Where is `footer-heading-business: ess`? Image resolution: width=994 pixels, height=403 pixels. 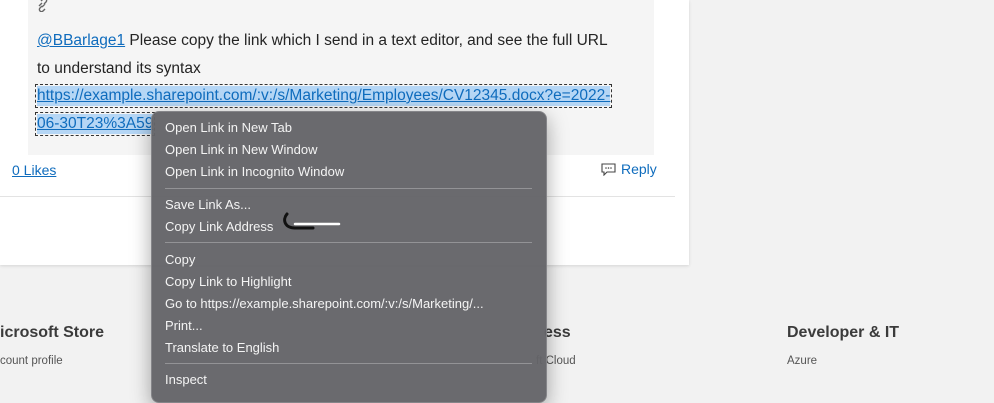 footer-heading-business: ess is located at coordinates (557, 332).